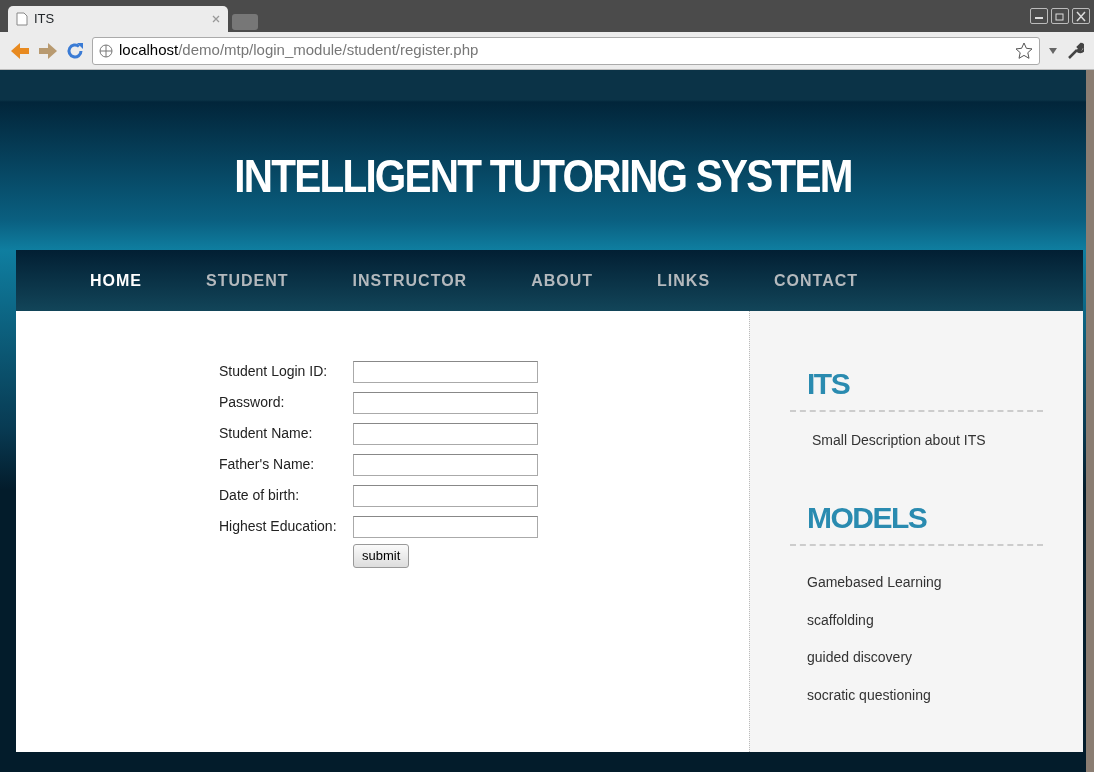 This screenshot has height=772, width=1094. What do you see at coordinates (1024, 50) in the screenshot?
I see `star-icon` at bounding box center [1024, 50].